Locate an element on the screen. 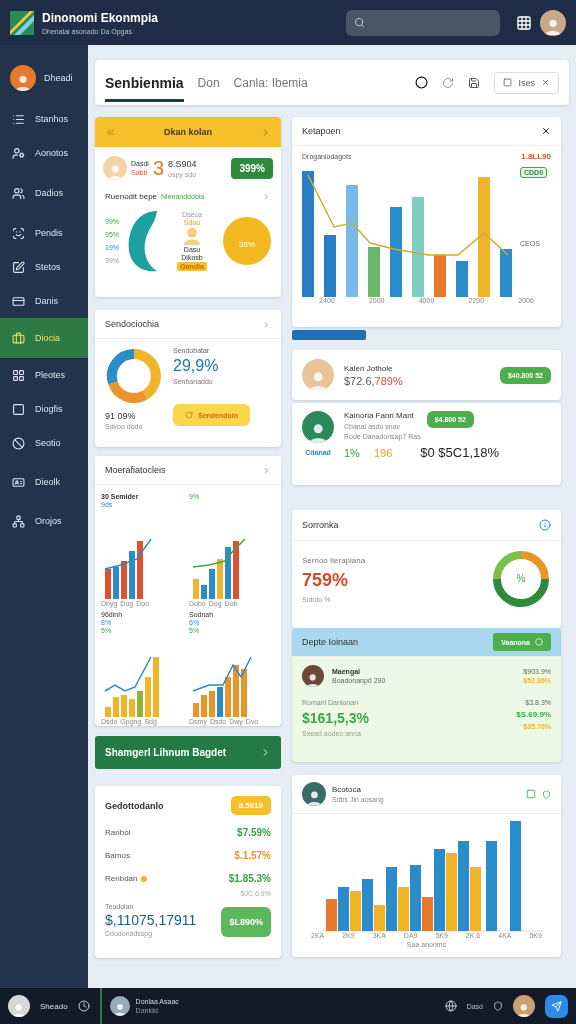  users-icon is located at coordinates (18, 193).